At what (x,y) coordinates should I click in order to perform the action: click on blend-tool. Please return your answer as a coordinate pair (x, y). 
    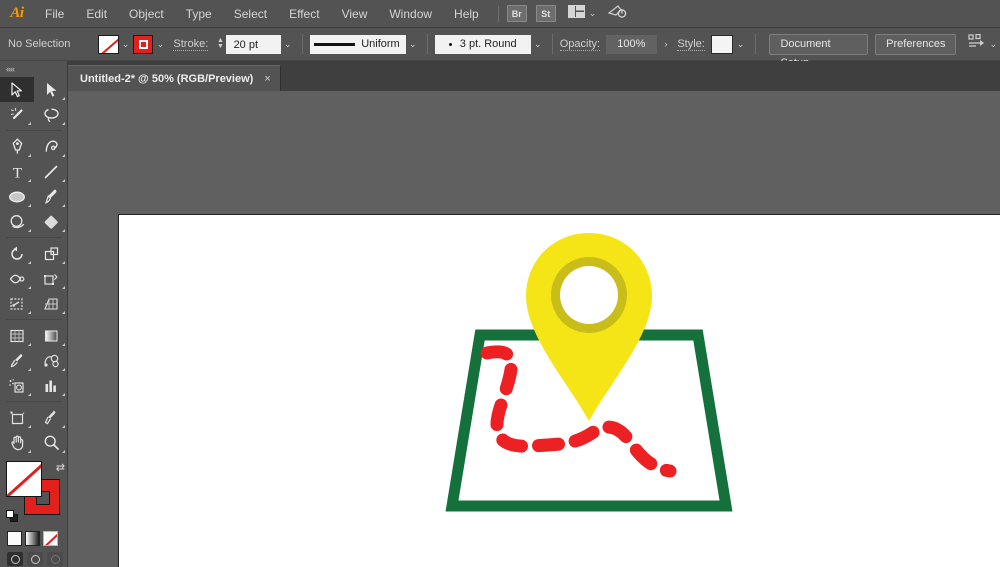
    Looking at the image, I should click on (51, 360).